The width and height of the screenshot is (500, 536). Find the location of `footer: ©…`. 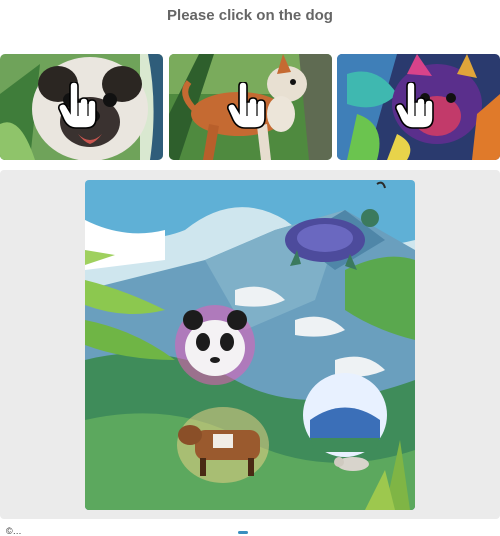

footer: ©… is located at coordinates (250, 531).